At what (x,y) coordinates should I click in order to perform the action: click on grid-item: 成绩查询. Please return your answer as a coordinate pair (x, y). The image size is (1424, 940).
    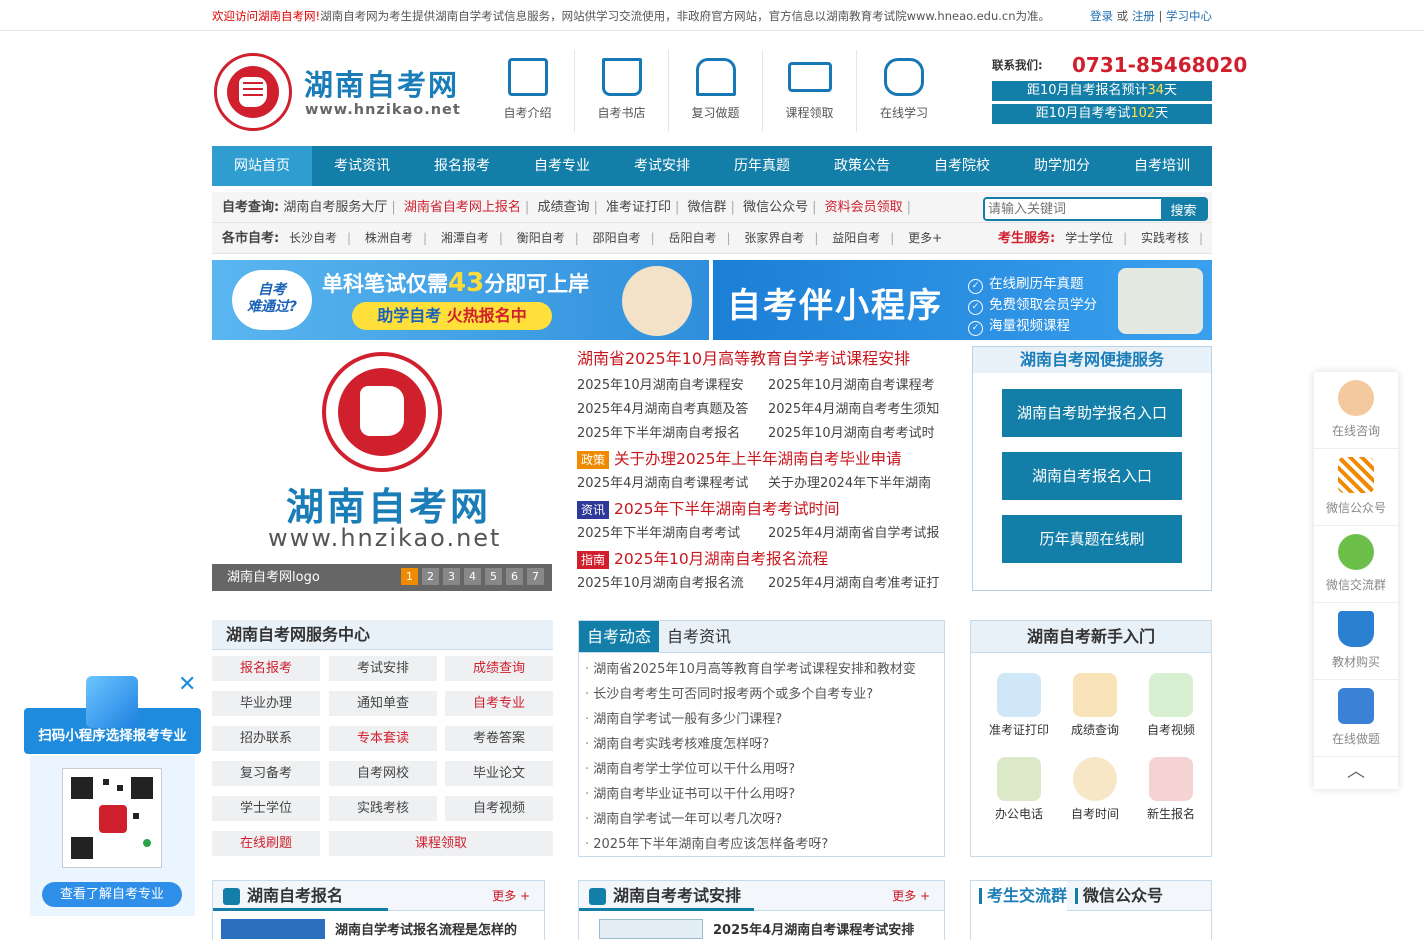
    Looking at the image, I should click on (499, 668).